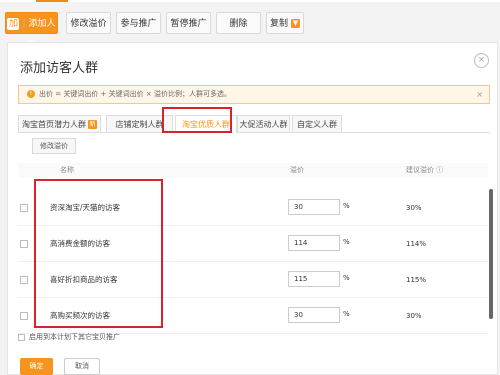  What do you see at coordinates (88, 23) in the screenshot?
I see `modify-premium-button: 修改溢价` at bounding box center [88, 23].